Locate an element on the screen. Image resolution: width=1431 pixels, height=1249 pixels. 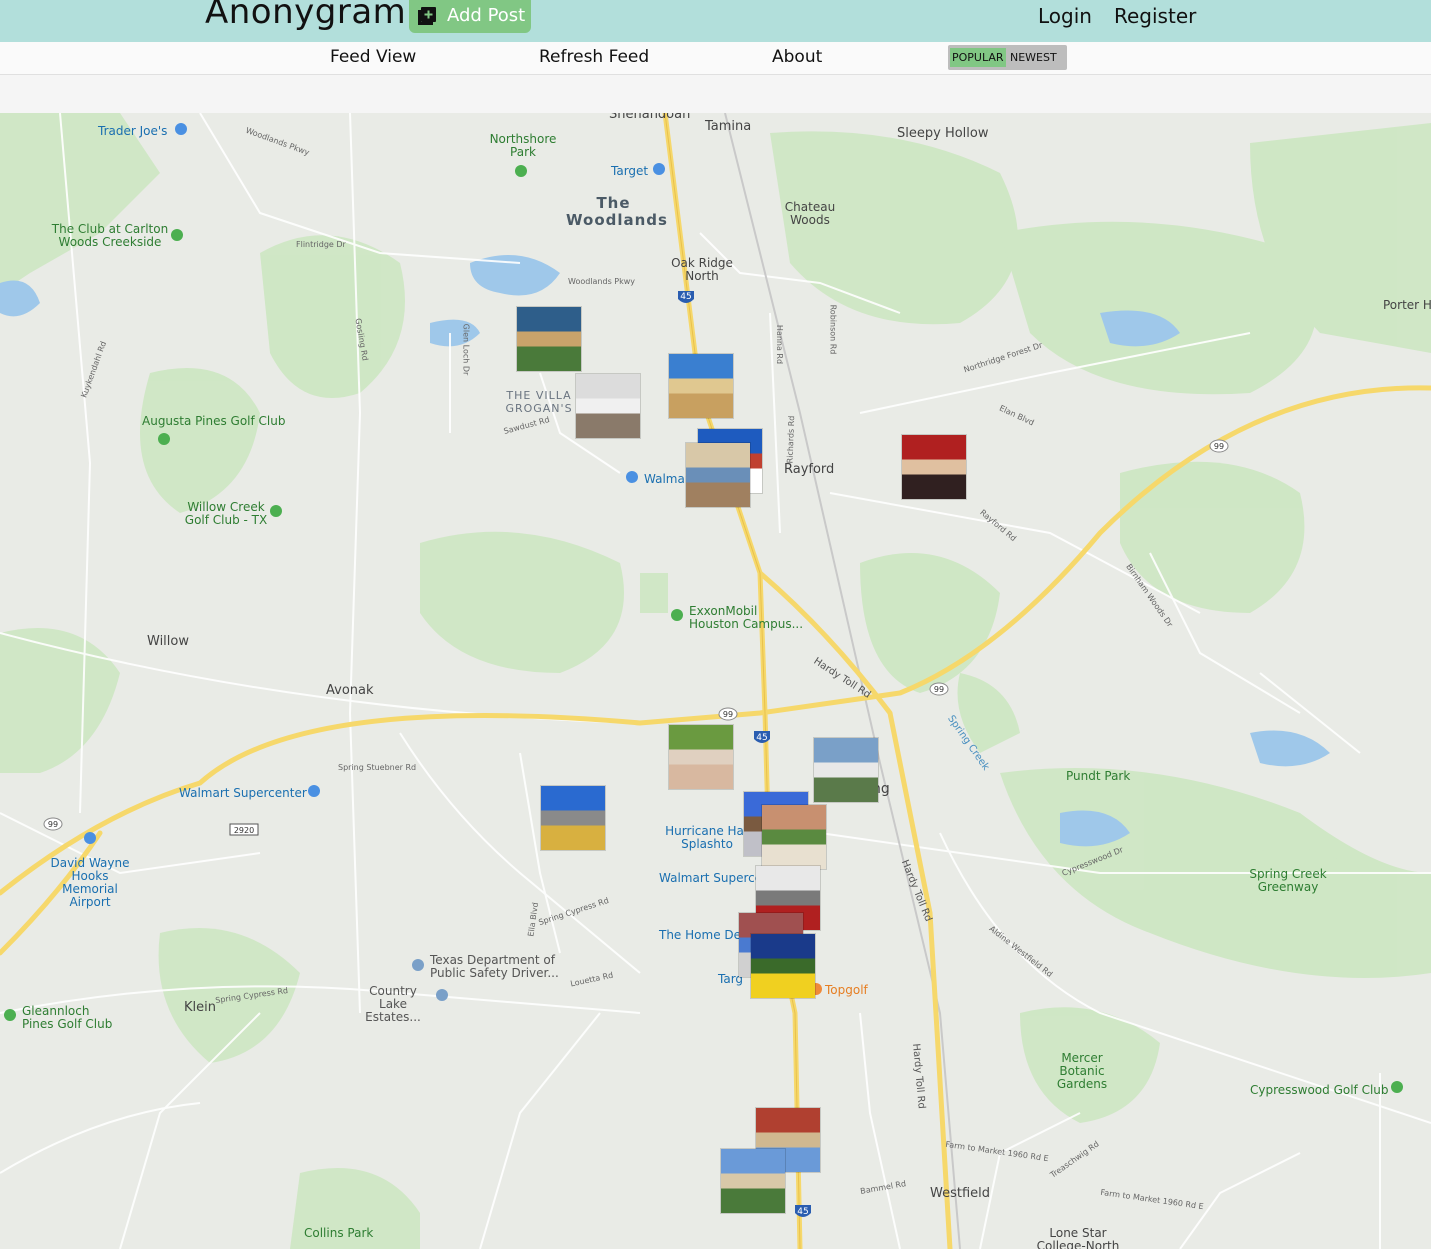
map-label-villa-grogans: THE VILLA GROGAN'S is located at coordinates (539, 402).